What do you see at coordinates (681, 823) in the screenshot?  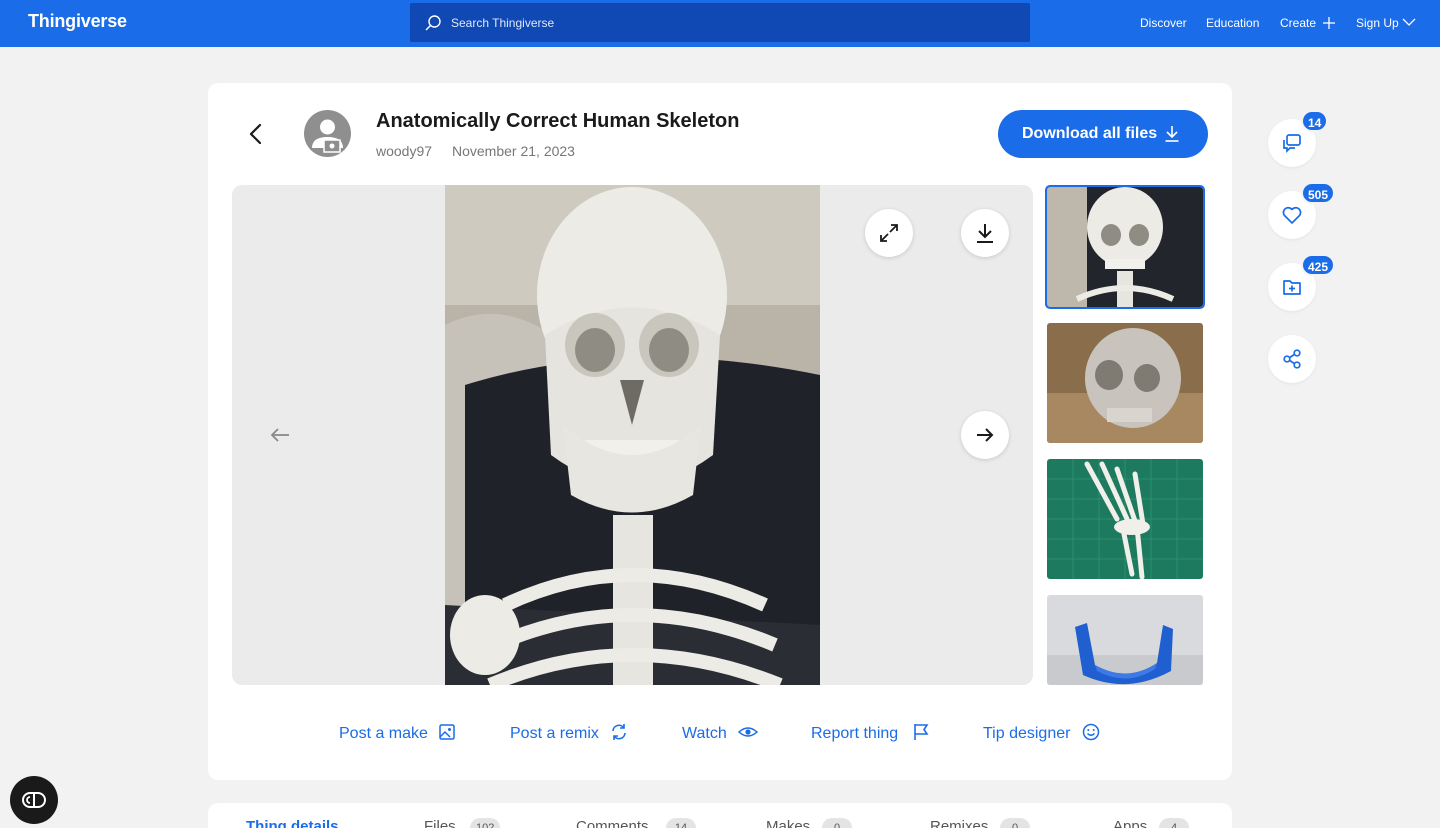 I see `comments-tab-count: 14` at bounding box center [681, 823].